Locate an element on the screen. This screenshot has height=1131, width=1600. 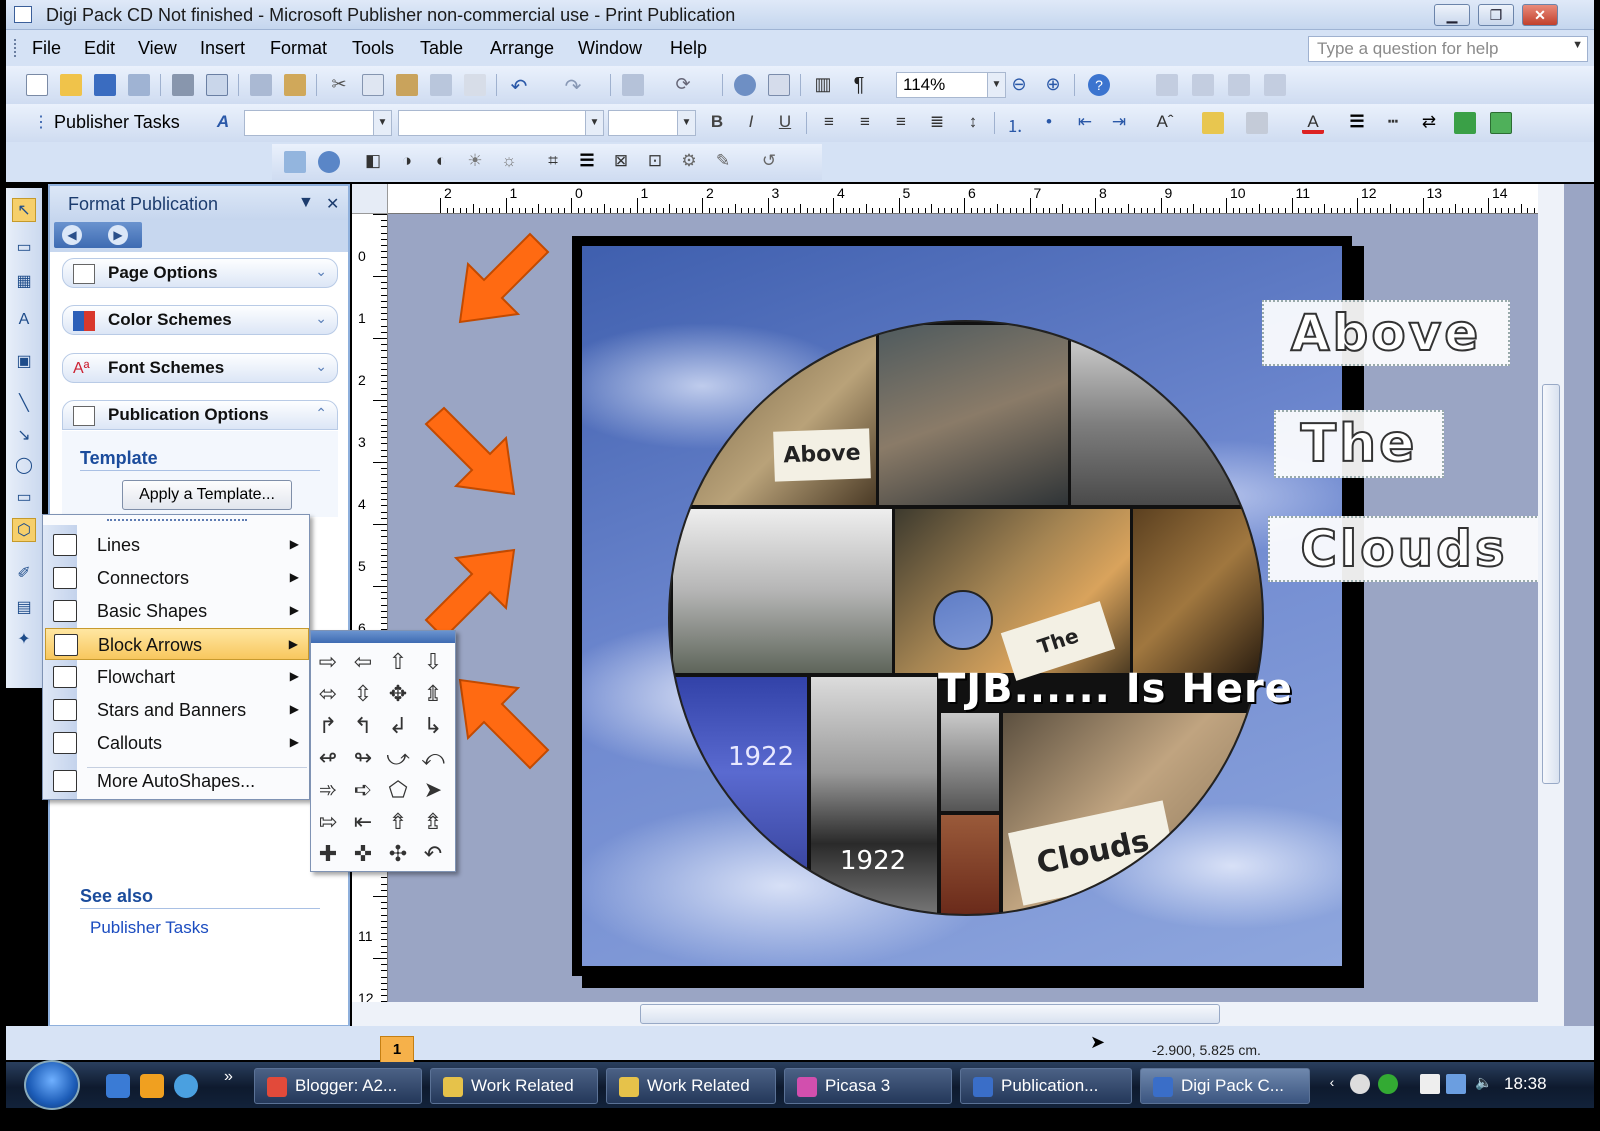
block-arrow-shape-3-2: ⤻ is located at coordinates (398, 758).